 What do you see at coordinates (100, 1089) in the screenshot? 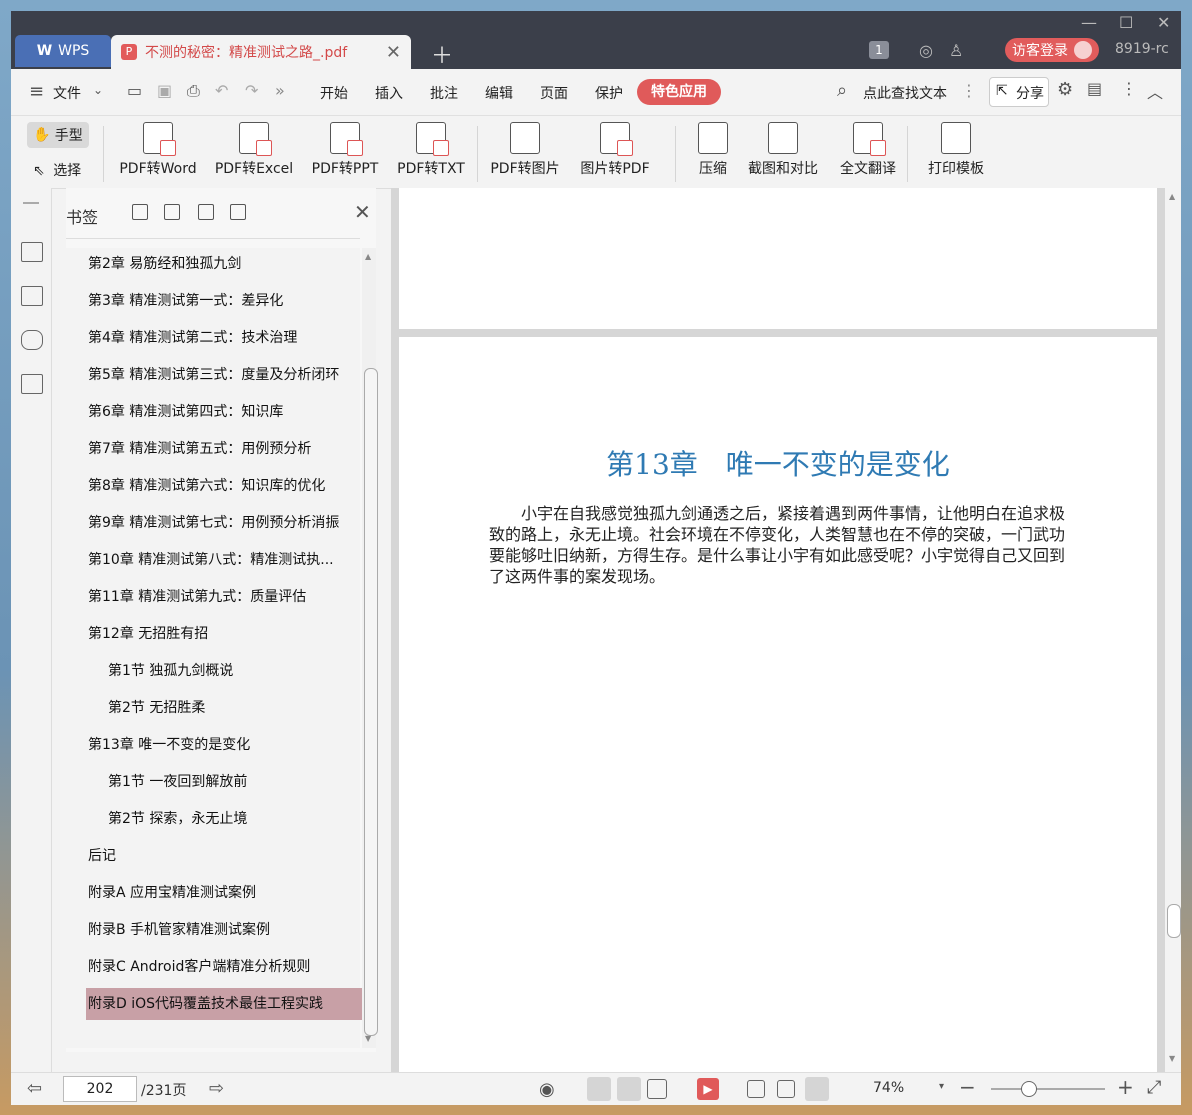
I see `page-number-input: 202` at bounding box center [100, 1089].